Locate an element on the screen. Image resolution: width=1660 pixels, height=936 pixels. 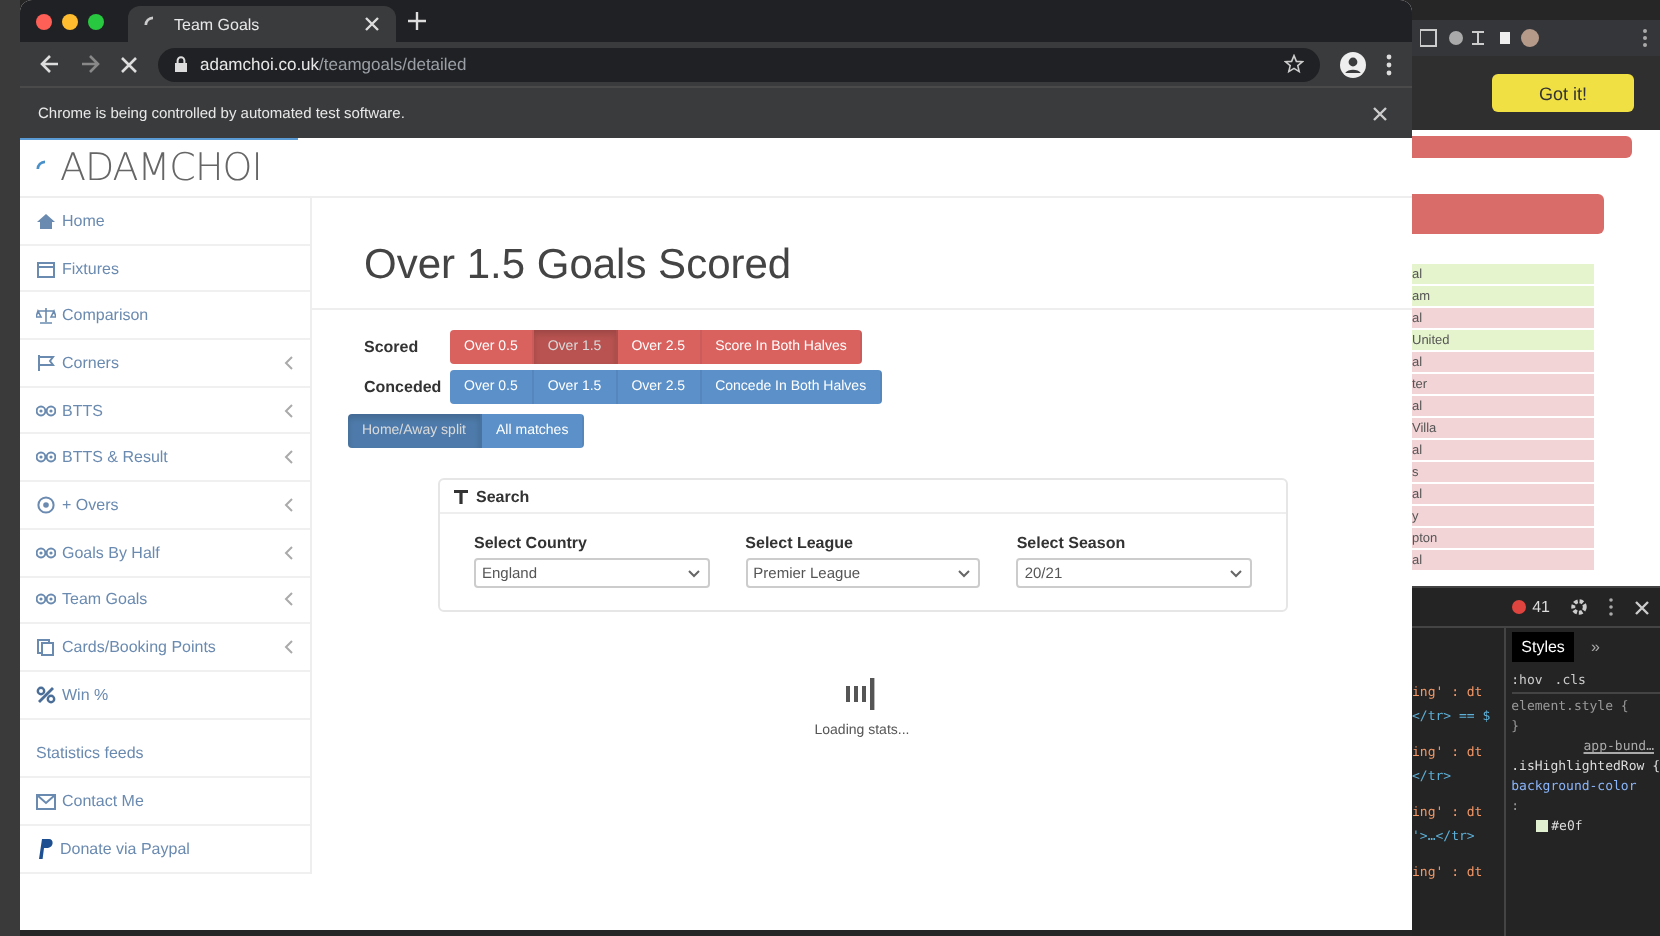
sidebar-item: Win % is located at coordinates (165, 695).